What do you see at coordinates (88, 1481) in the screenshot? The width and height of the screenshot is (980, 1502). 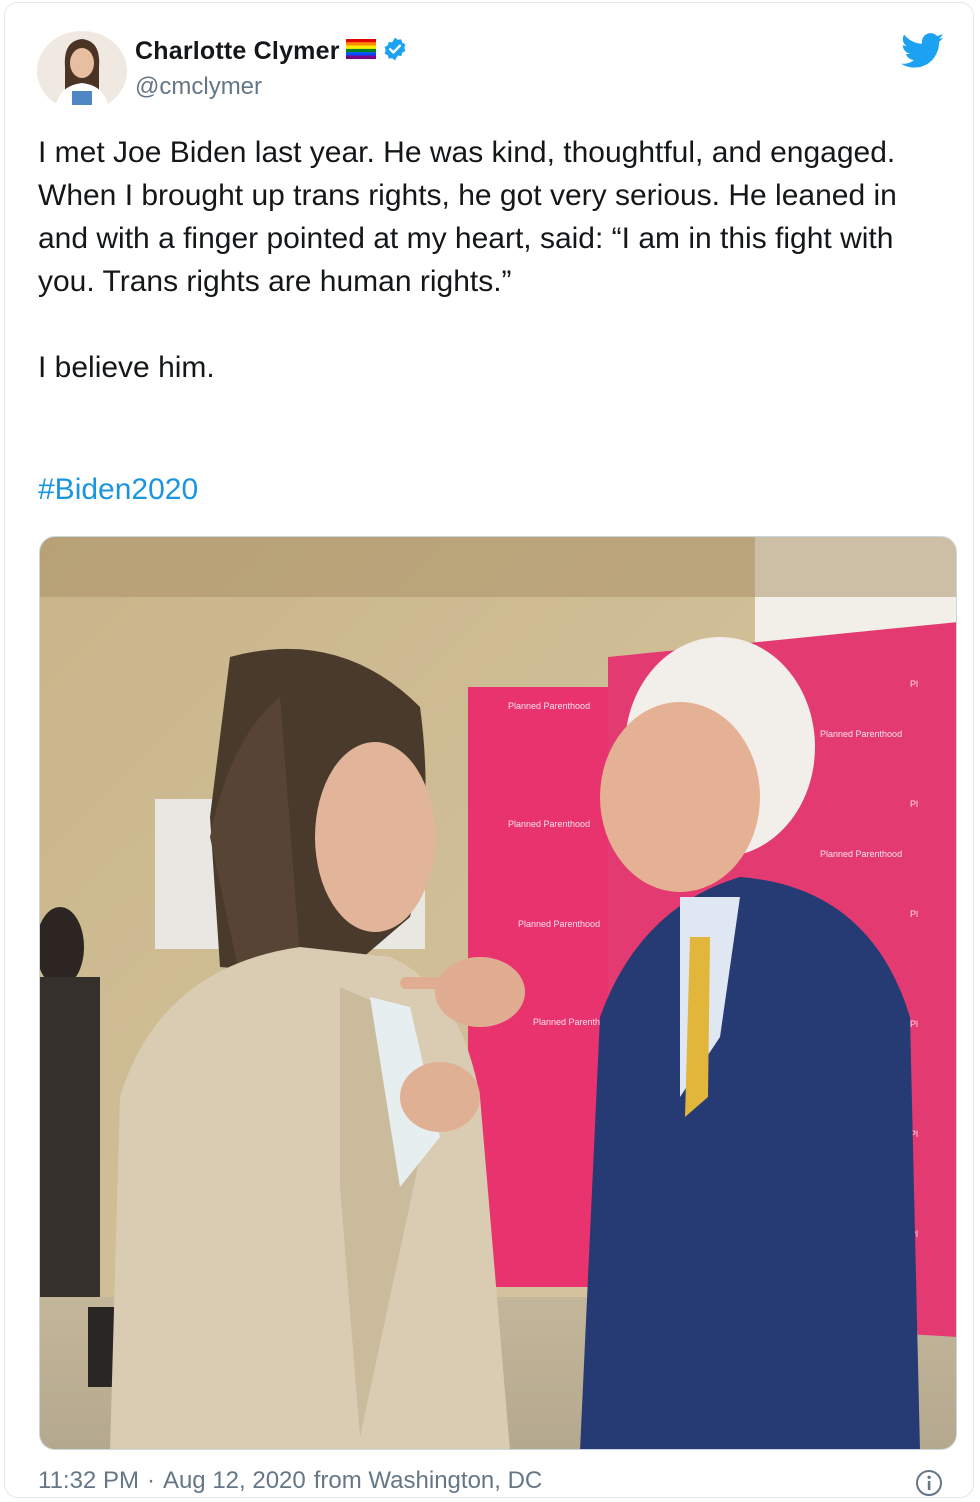 I see `tweet-time: 11:32 PM` at bounding box center [88, 1481].